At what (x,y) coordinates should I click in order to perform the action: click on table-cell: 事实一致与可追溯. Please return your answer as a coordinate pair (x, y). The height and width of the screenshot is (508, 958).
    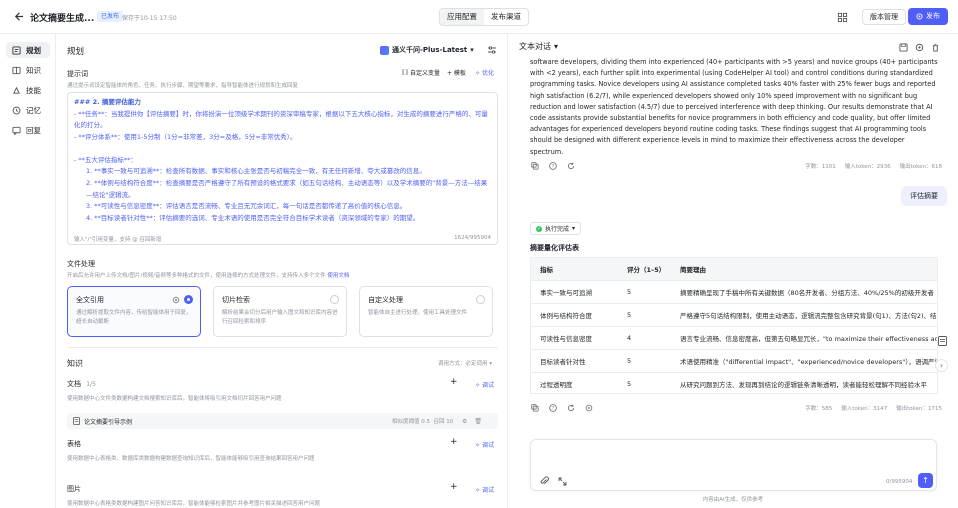
    Looking at the image, I should click on (574, 291).